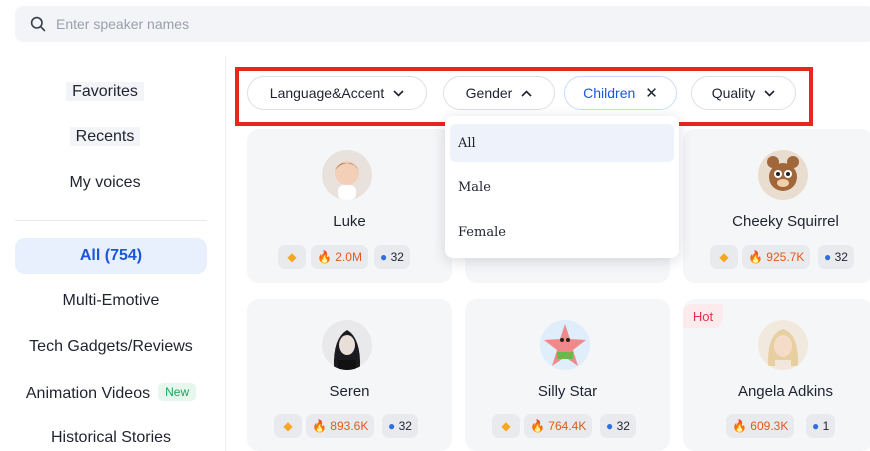 This screenshot has height=451, width=870. I want to click on voice-count: (754), so click(123, 255).